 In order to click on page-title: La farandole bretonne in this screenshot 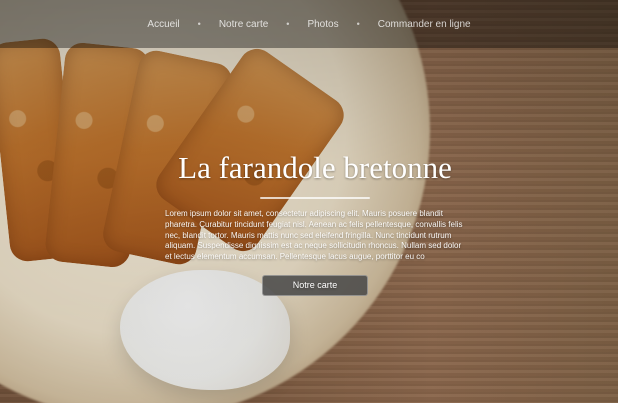, I will do `click(315, 167)`.